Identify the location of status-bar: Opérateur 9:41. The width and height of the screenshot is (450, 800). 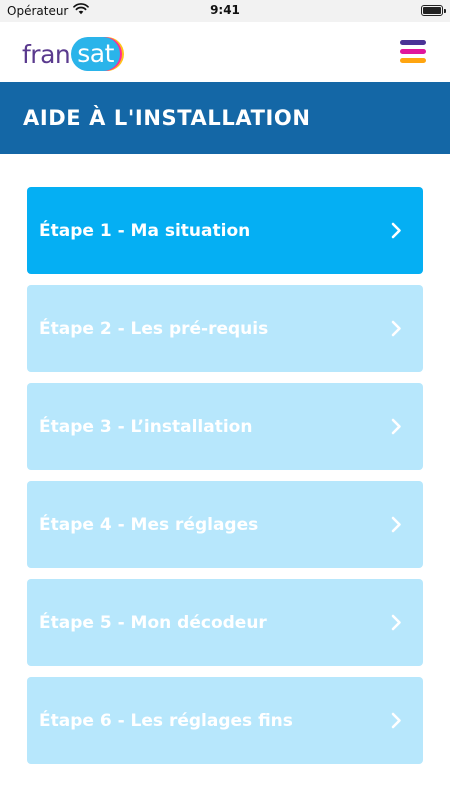
(225, 11).